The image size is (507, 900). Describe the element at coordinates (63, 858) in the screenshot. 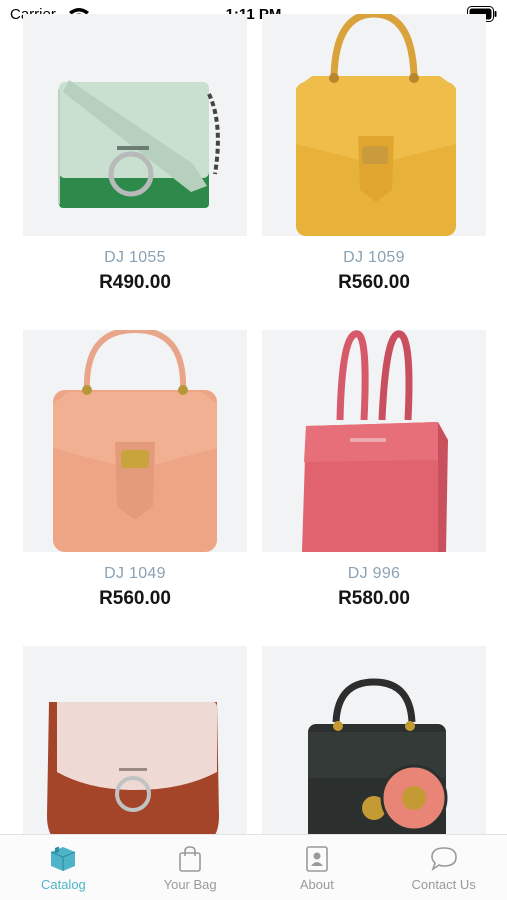

I see `catalog-box-icon` at that location.